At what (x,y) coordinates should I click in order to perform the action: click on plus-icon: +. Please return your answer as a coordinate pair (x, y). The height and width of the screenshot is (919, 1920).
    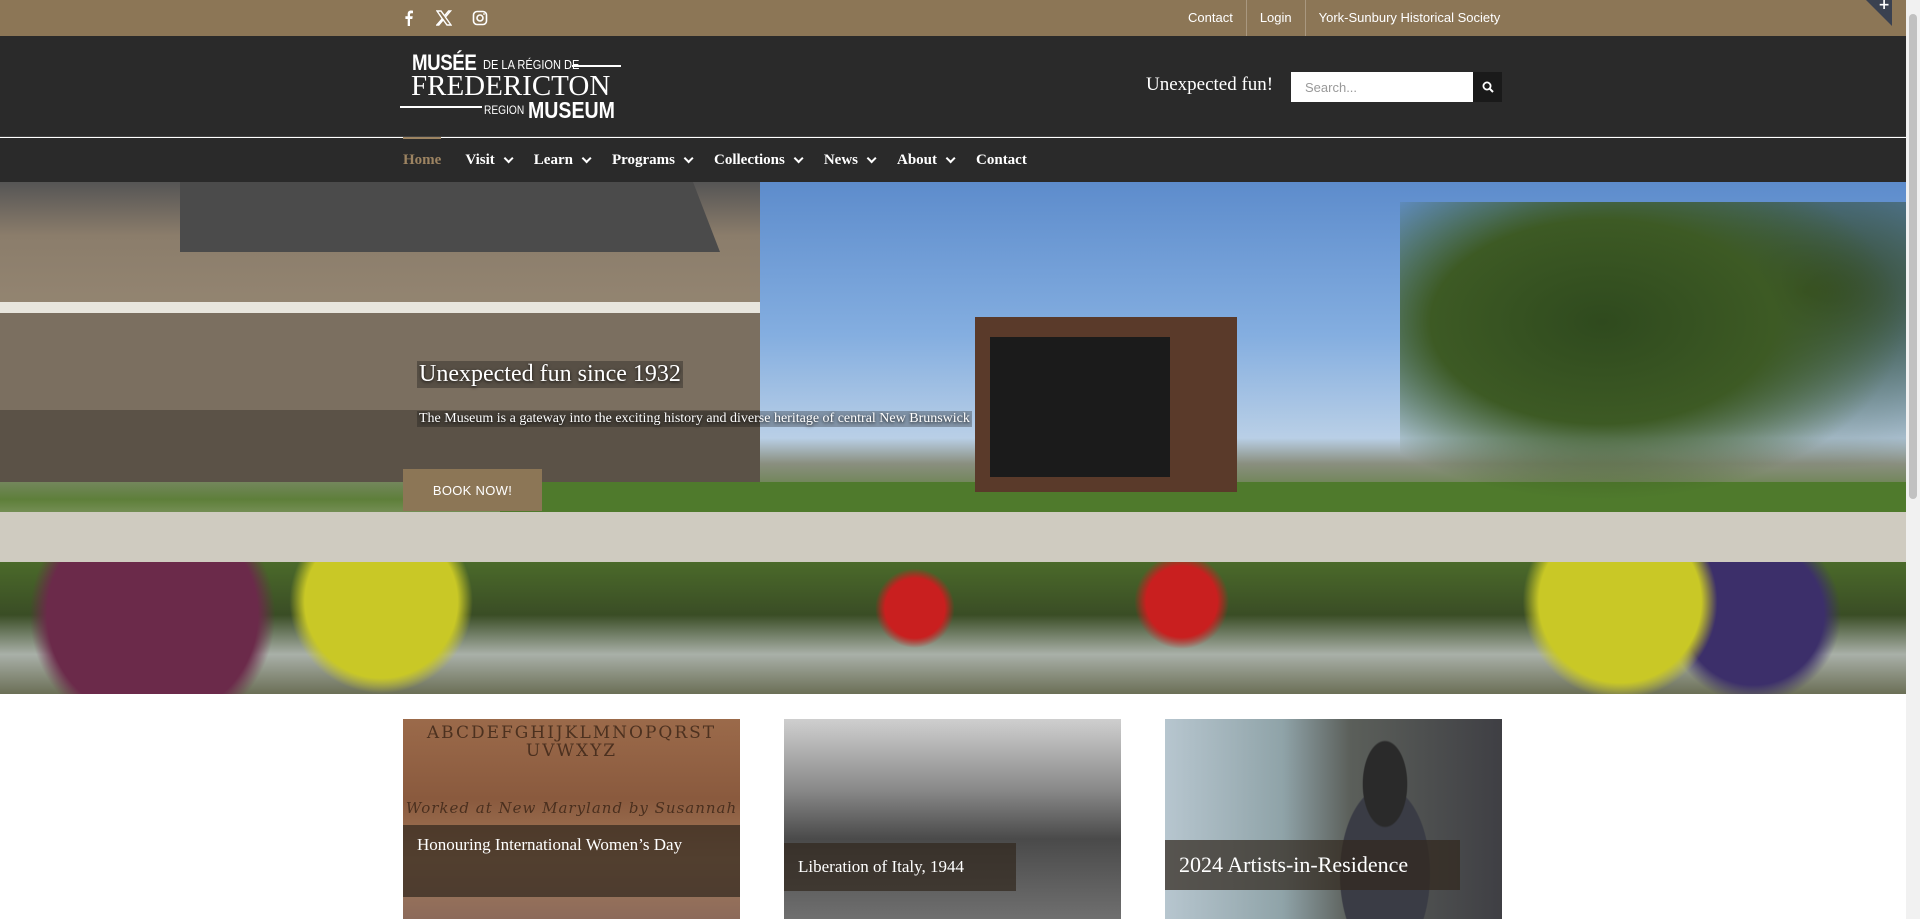
    Looking at the image, I should click on (1884, 6).